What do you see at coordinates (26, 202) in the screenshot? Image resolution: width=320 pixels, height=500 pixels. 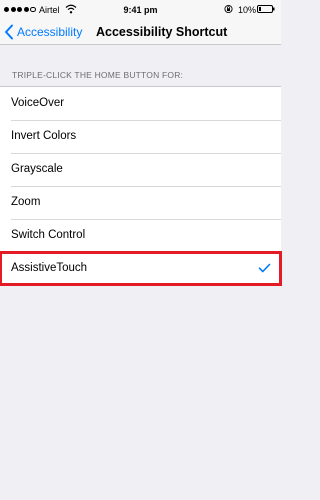 I see `option-label: Zoom` at bounding box center [26, 202].